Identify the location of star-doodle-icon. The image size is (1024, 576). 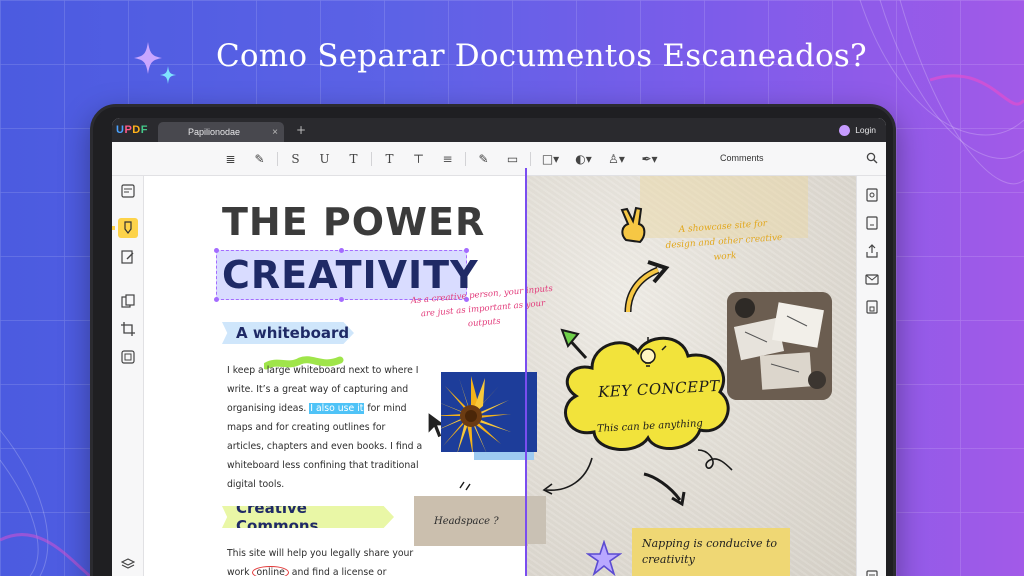
(604, 558).